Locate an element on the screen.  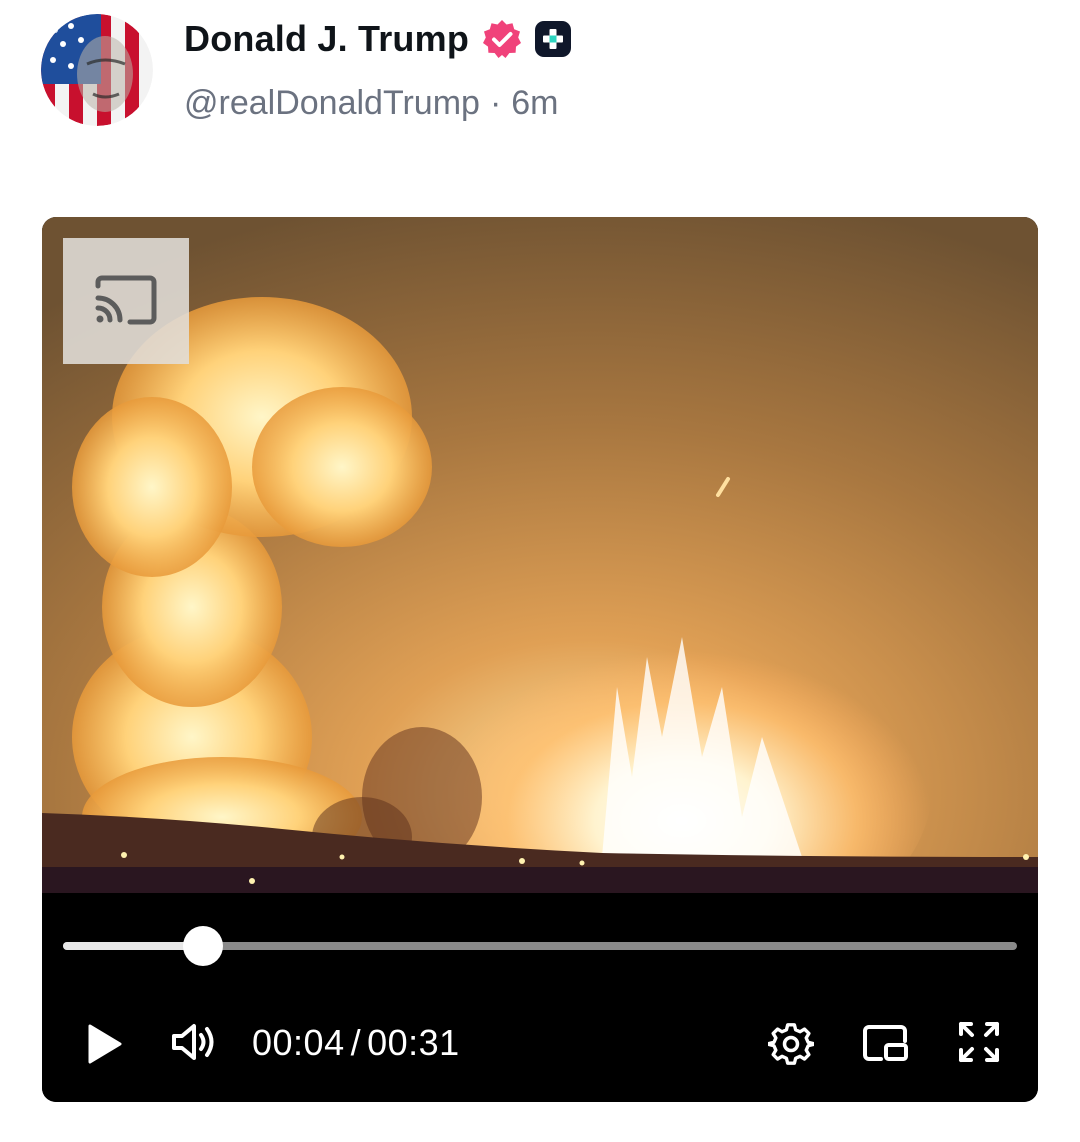
play-button is located at coordinates (104, 1046).